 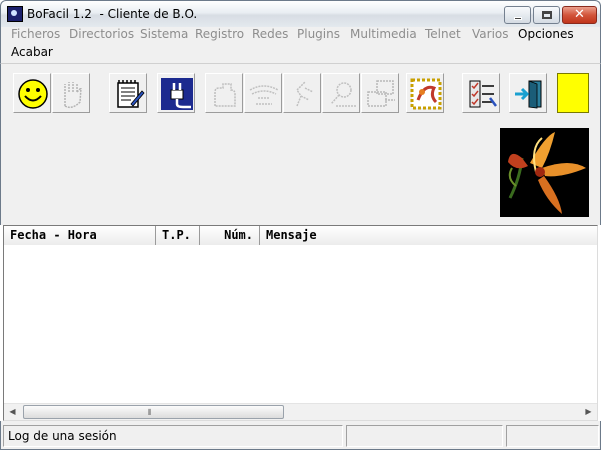 I want to click on menu-plugins: Plugins, so click(x=318, y=34).